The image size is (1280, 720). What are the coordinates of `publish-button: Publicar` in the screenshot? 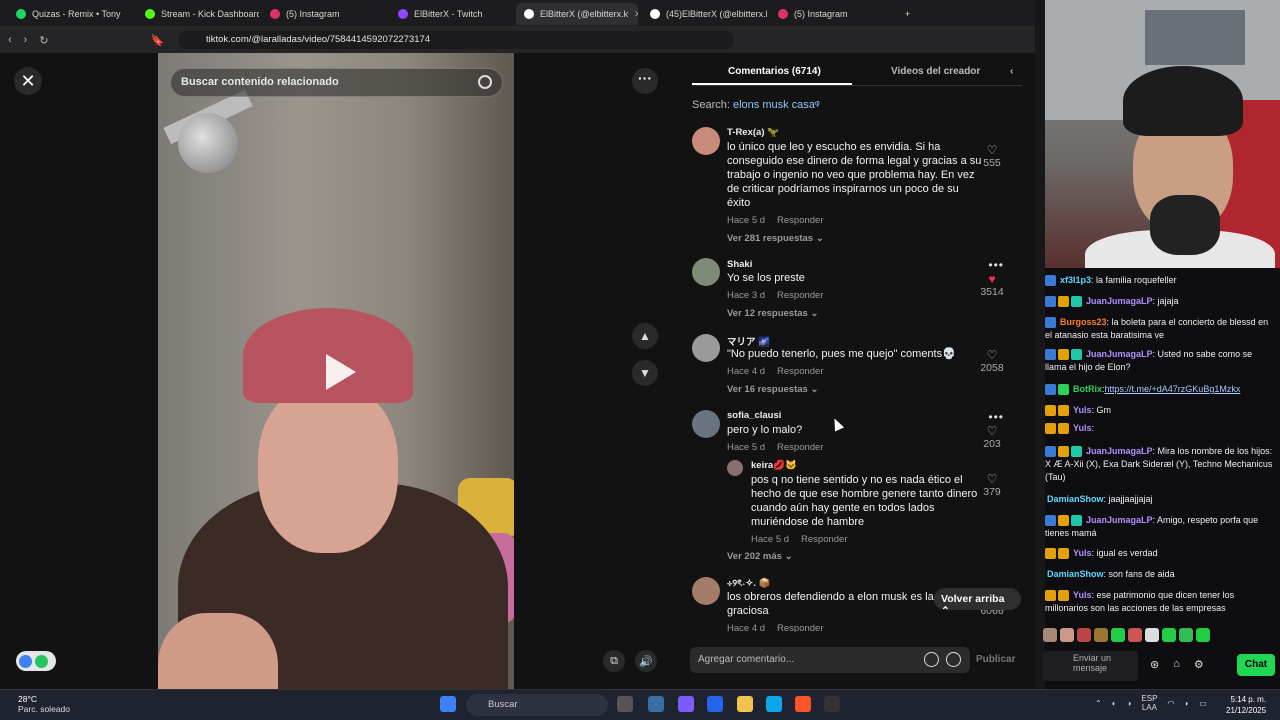 It's located at (995, 659).